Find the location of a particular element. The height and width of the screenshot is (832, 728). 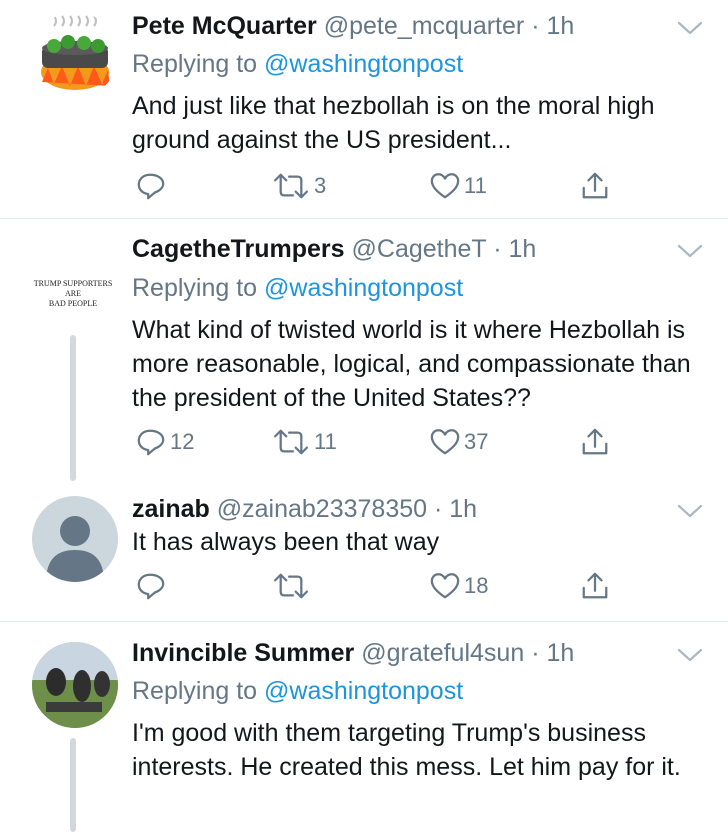

sculpture-photo-avatar-icon is located at coordinates (75, 685).